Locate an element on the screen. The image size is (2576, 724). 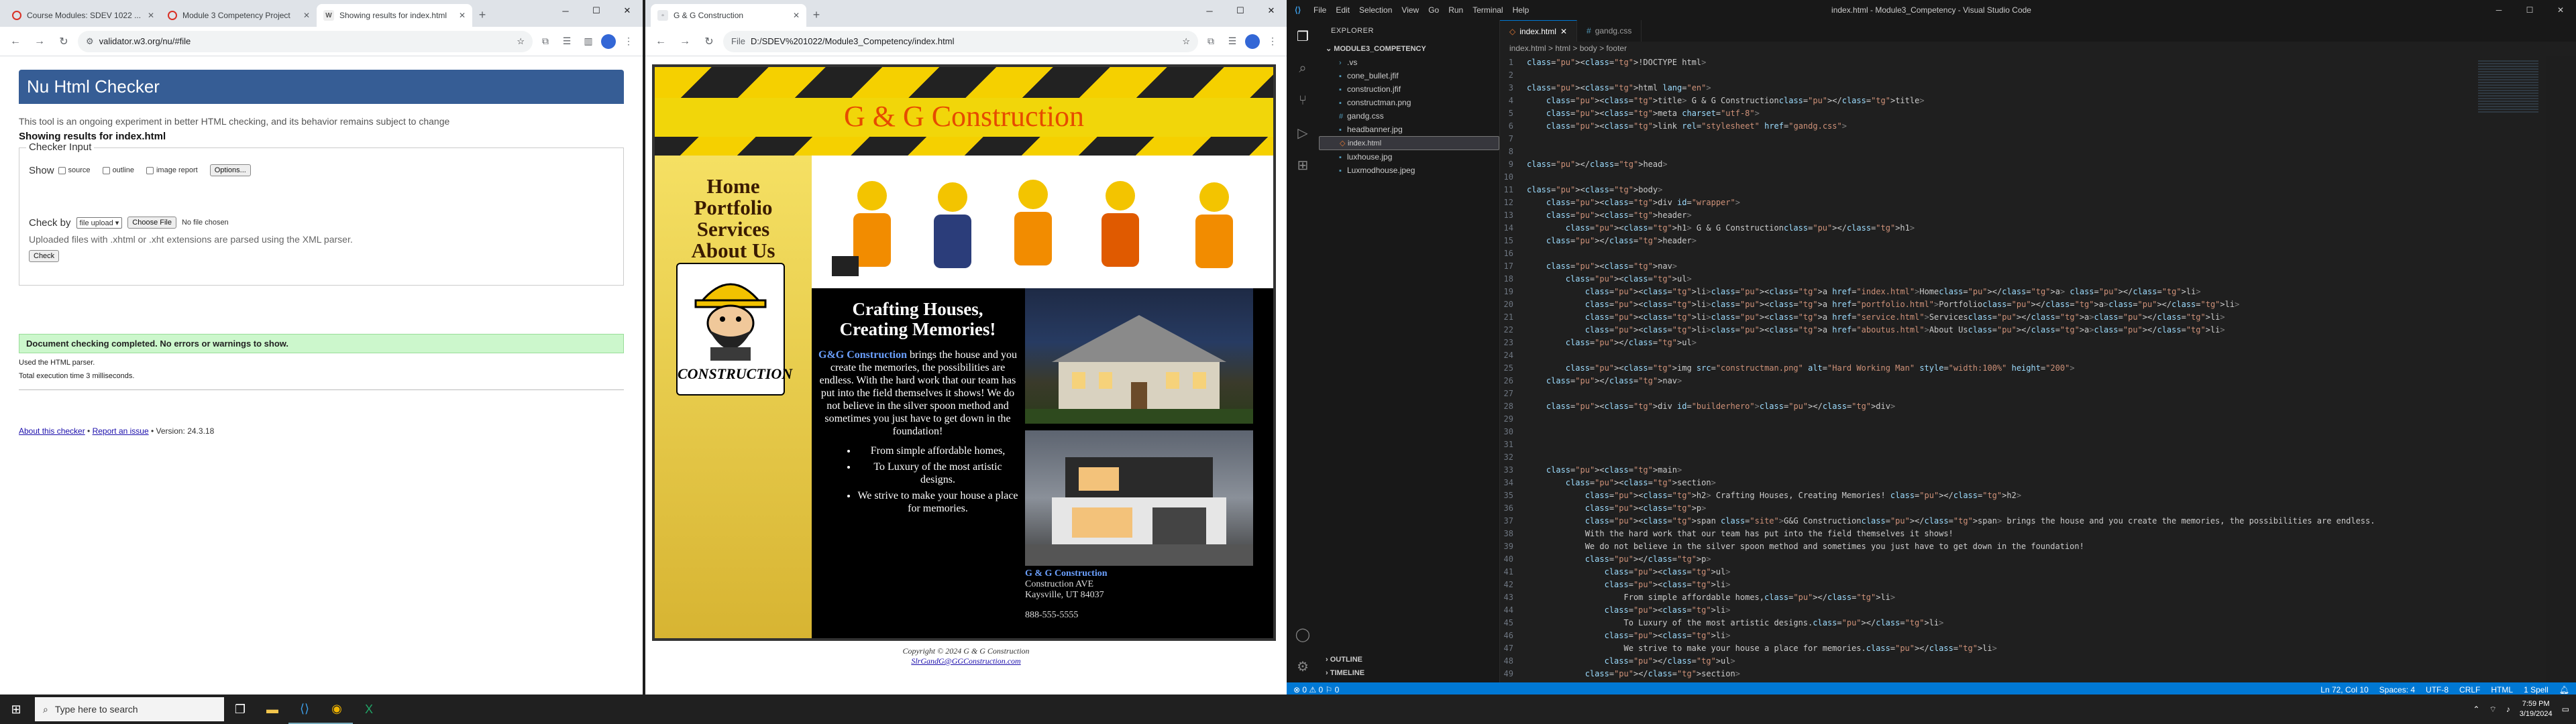
bell-icon: 🔔︎ is located at coordinates (2564, 690).